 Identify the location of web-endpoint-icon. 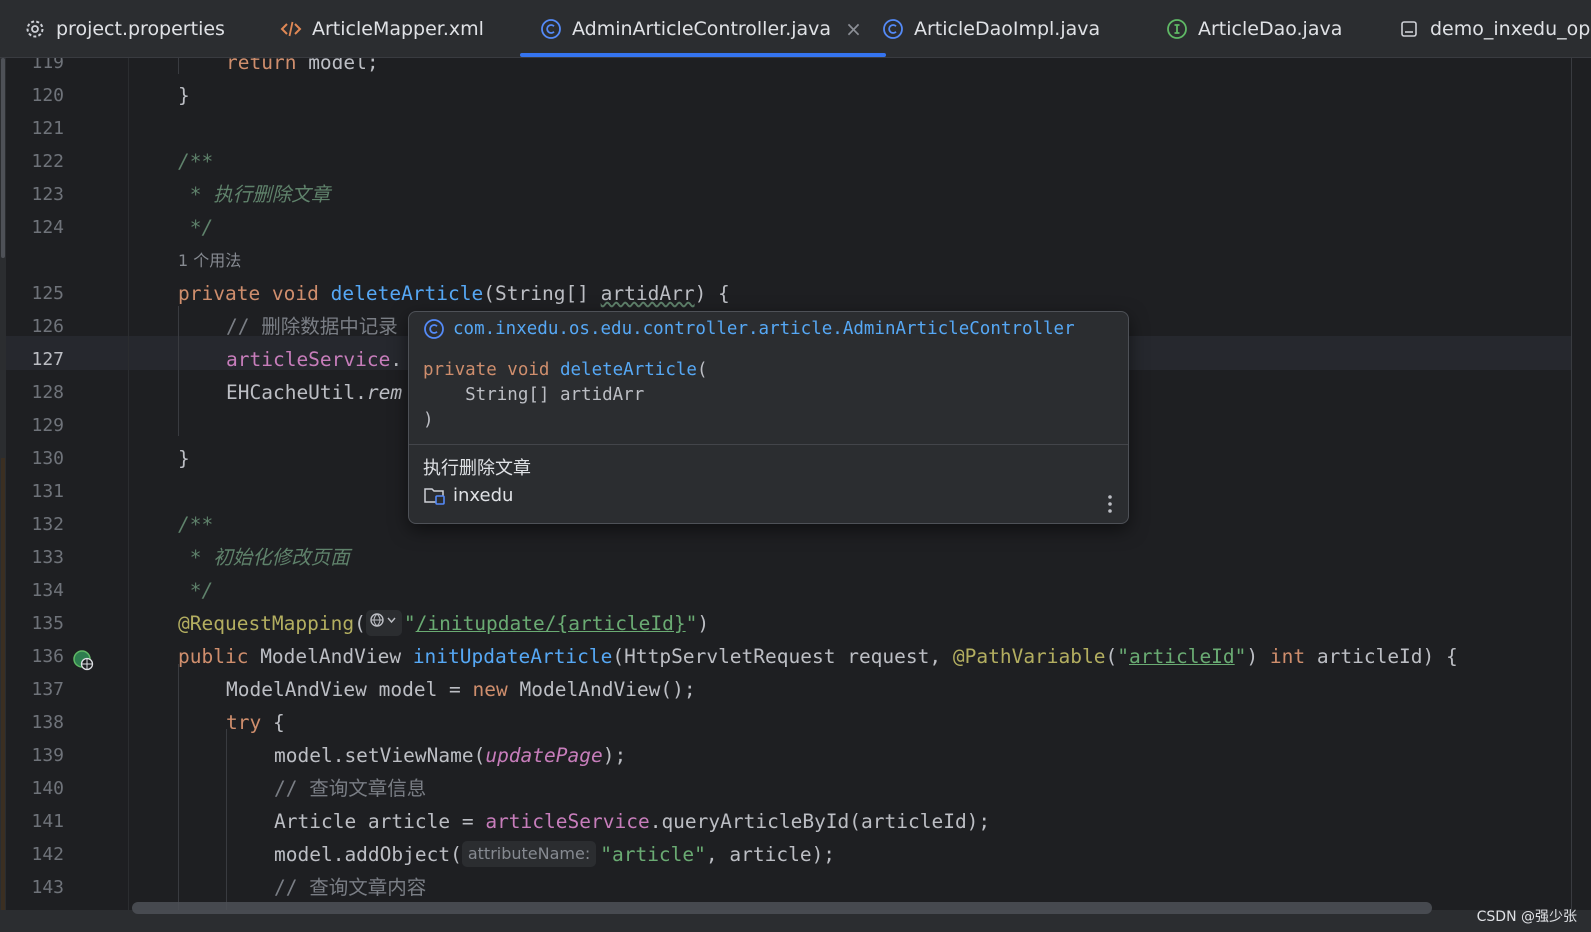
(83, 660).